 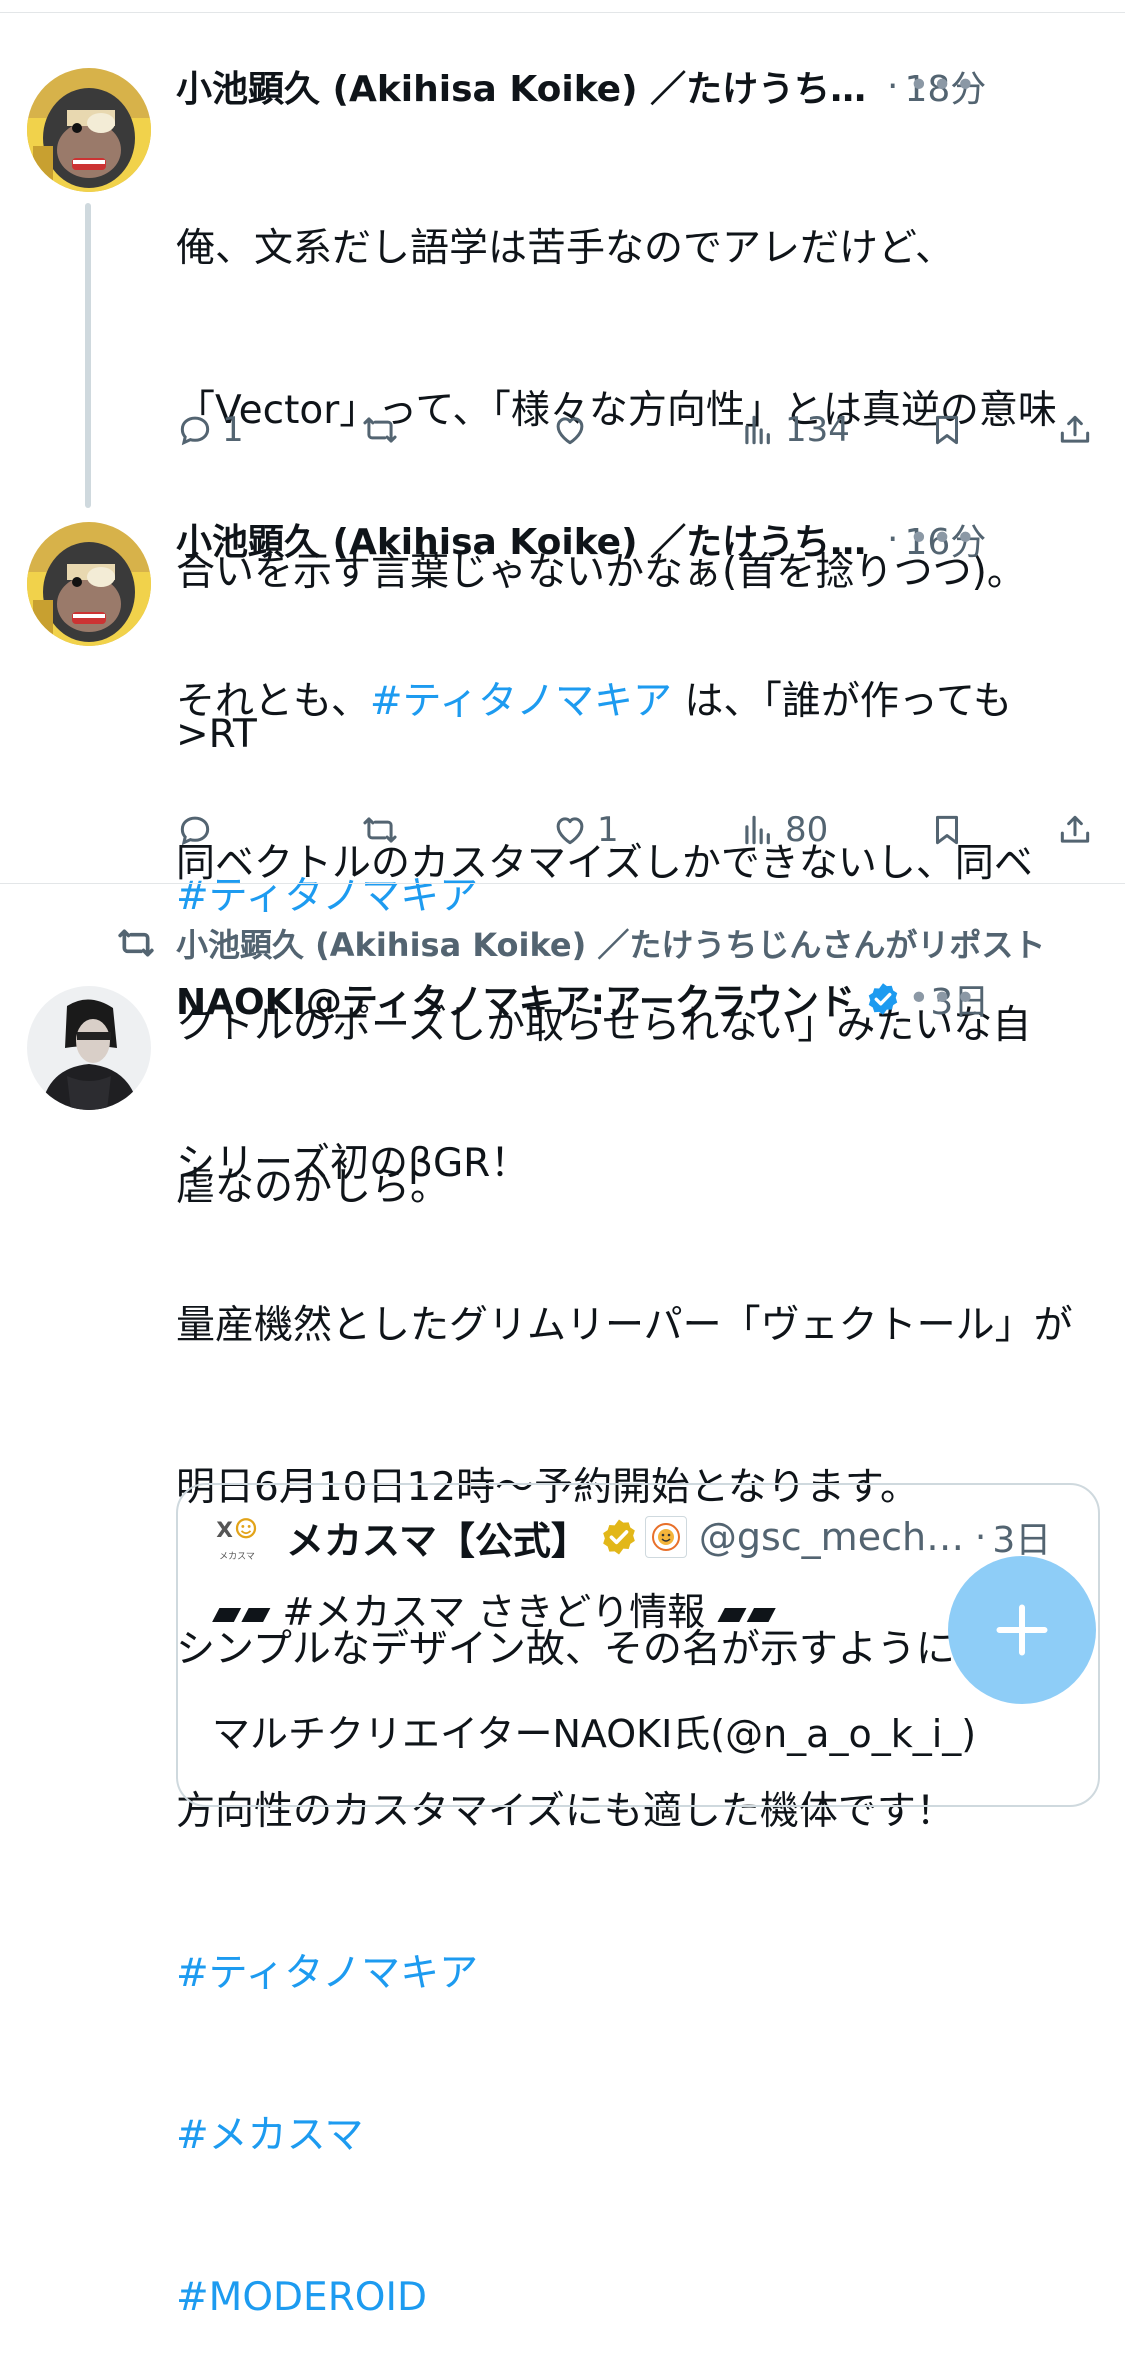 What do you see at coordinates (562, 12) in the screenshot?
I see `top-divider` at bounding box center [562, 12].